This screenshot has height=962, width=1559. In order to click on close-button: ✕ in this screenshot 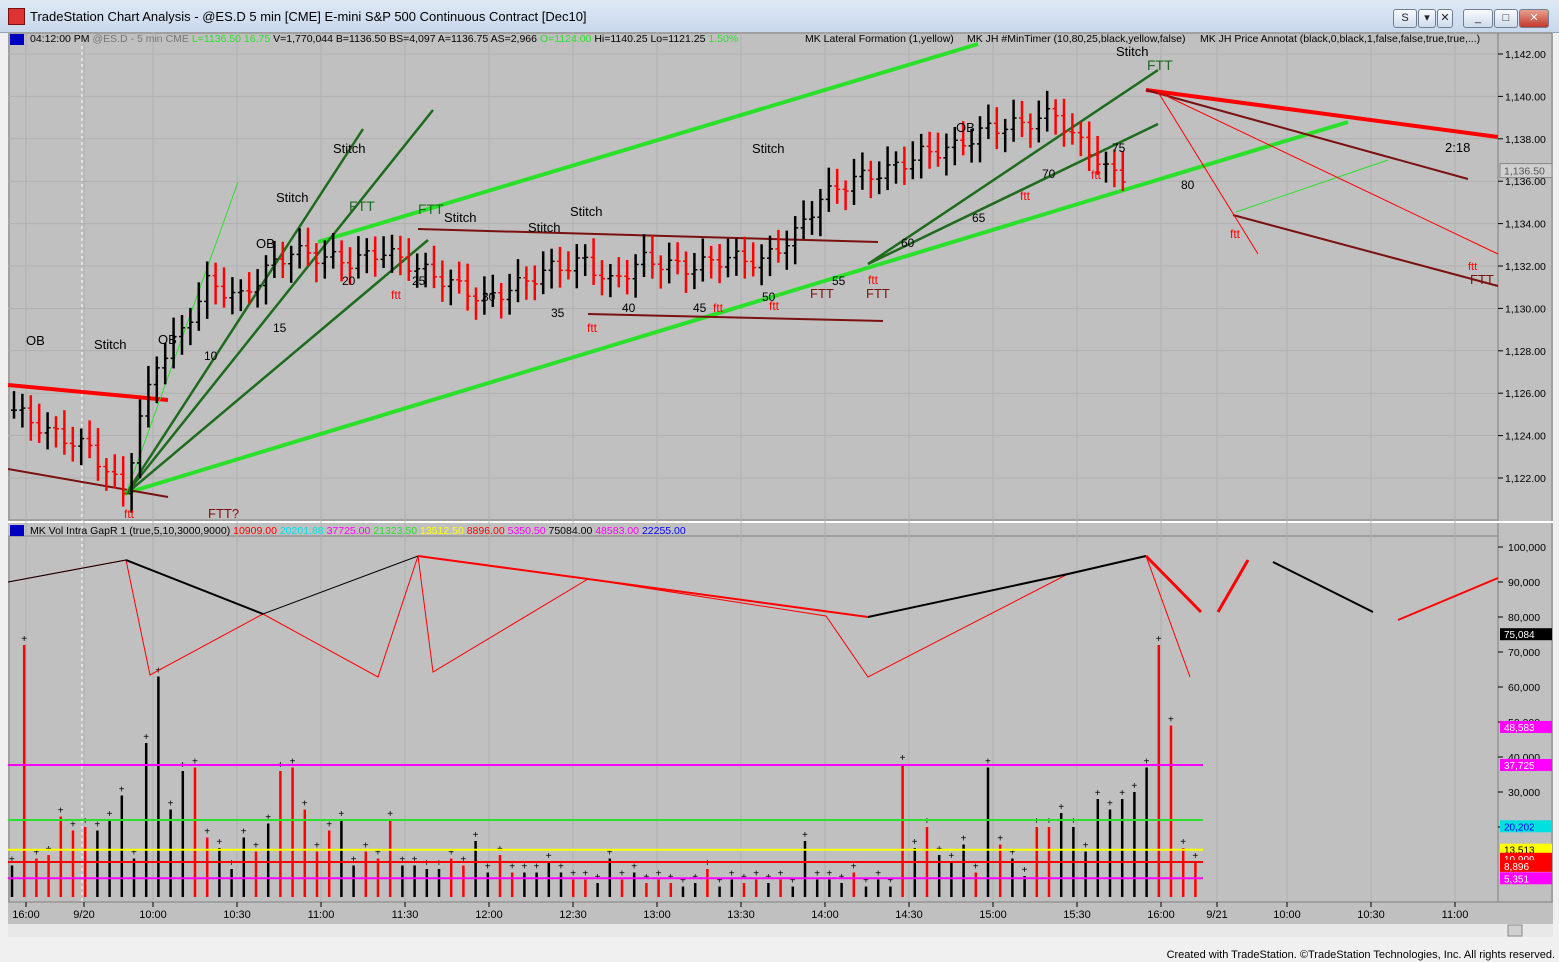, I will do `click(1534, 18)`.